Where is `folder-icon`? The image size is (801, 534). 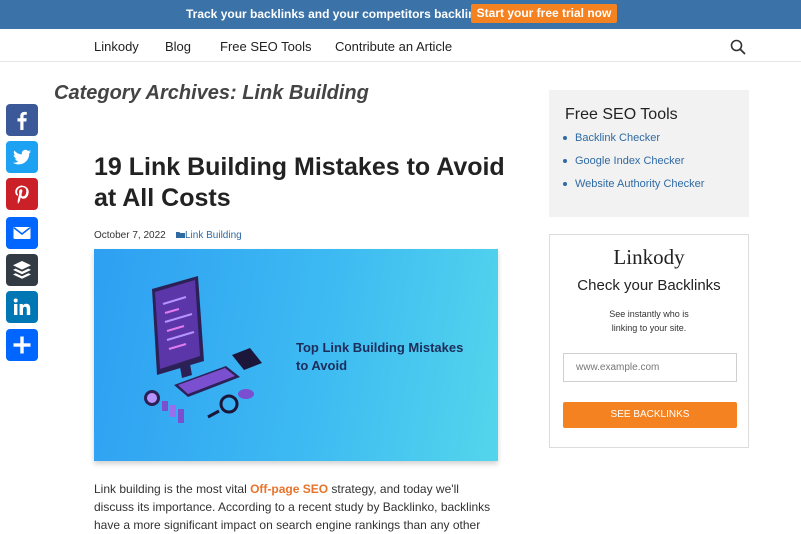 folder-icon is located at coordinates (180, 235).